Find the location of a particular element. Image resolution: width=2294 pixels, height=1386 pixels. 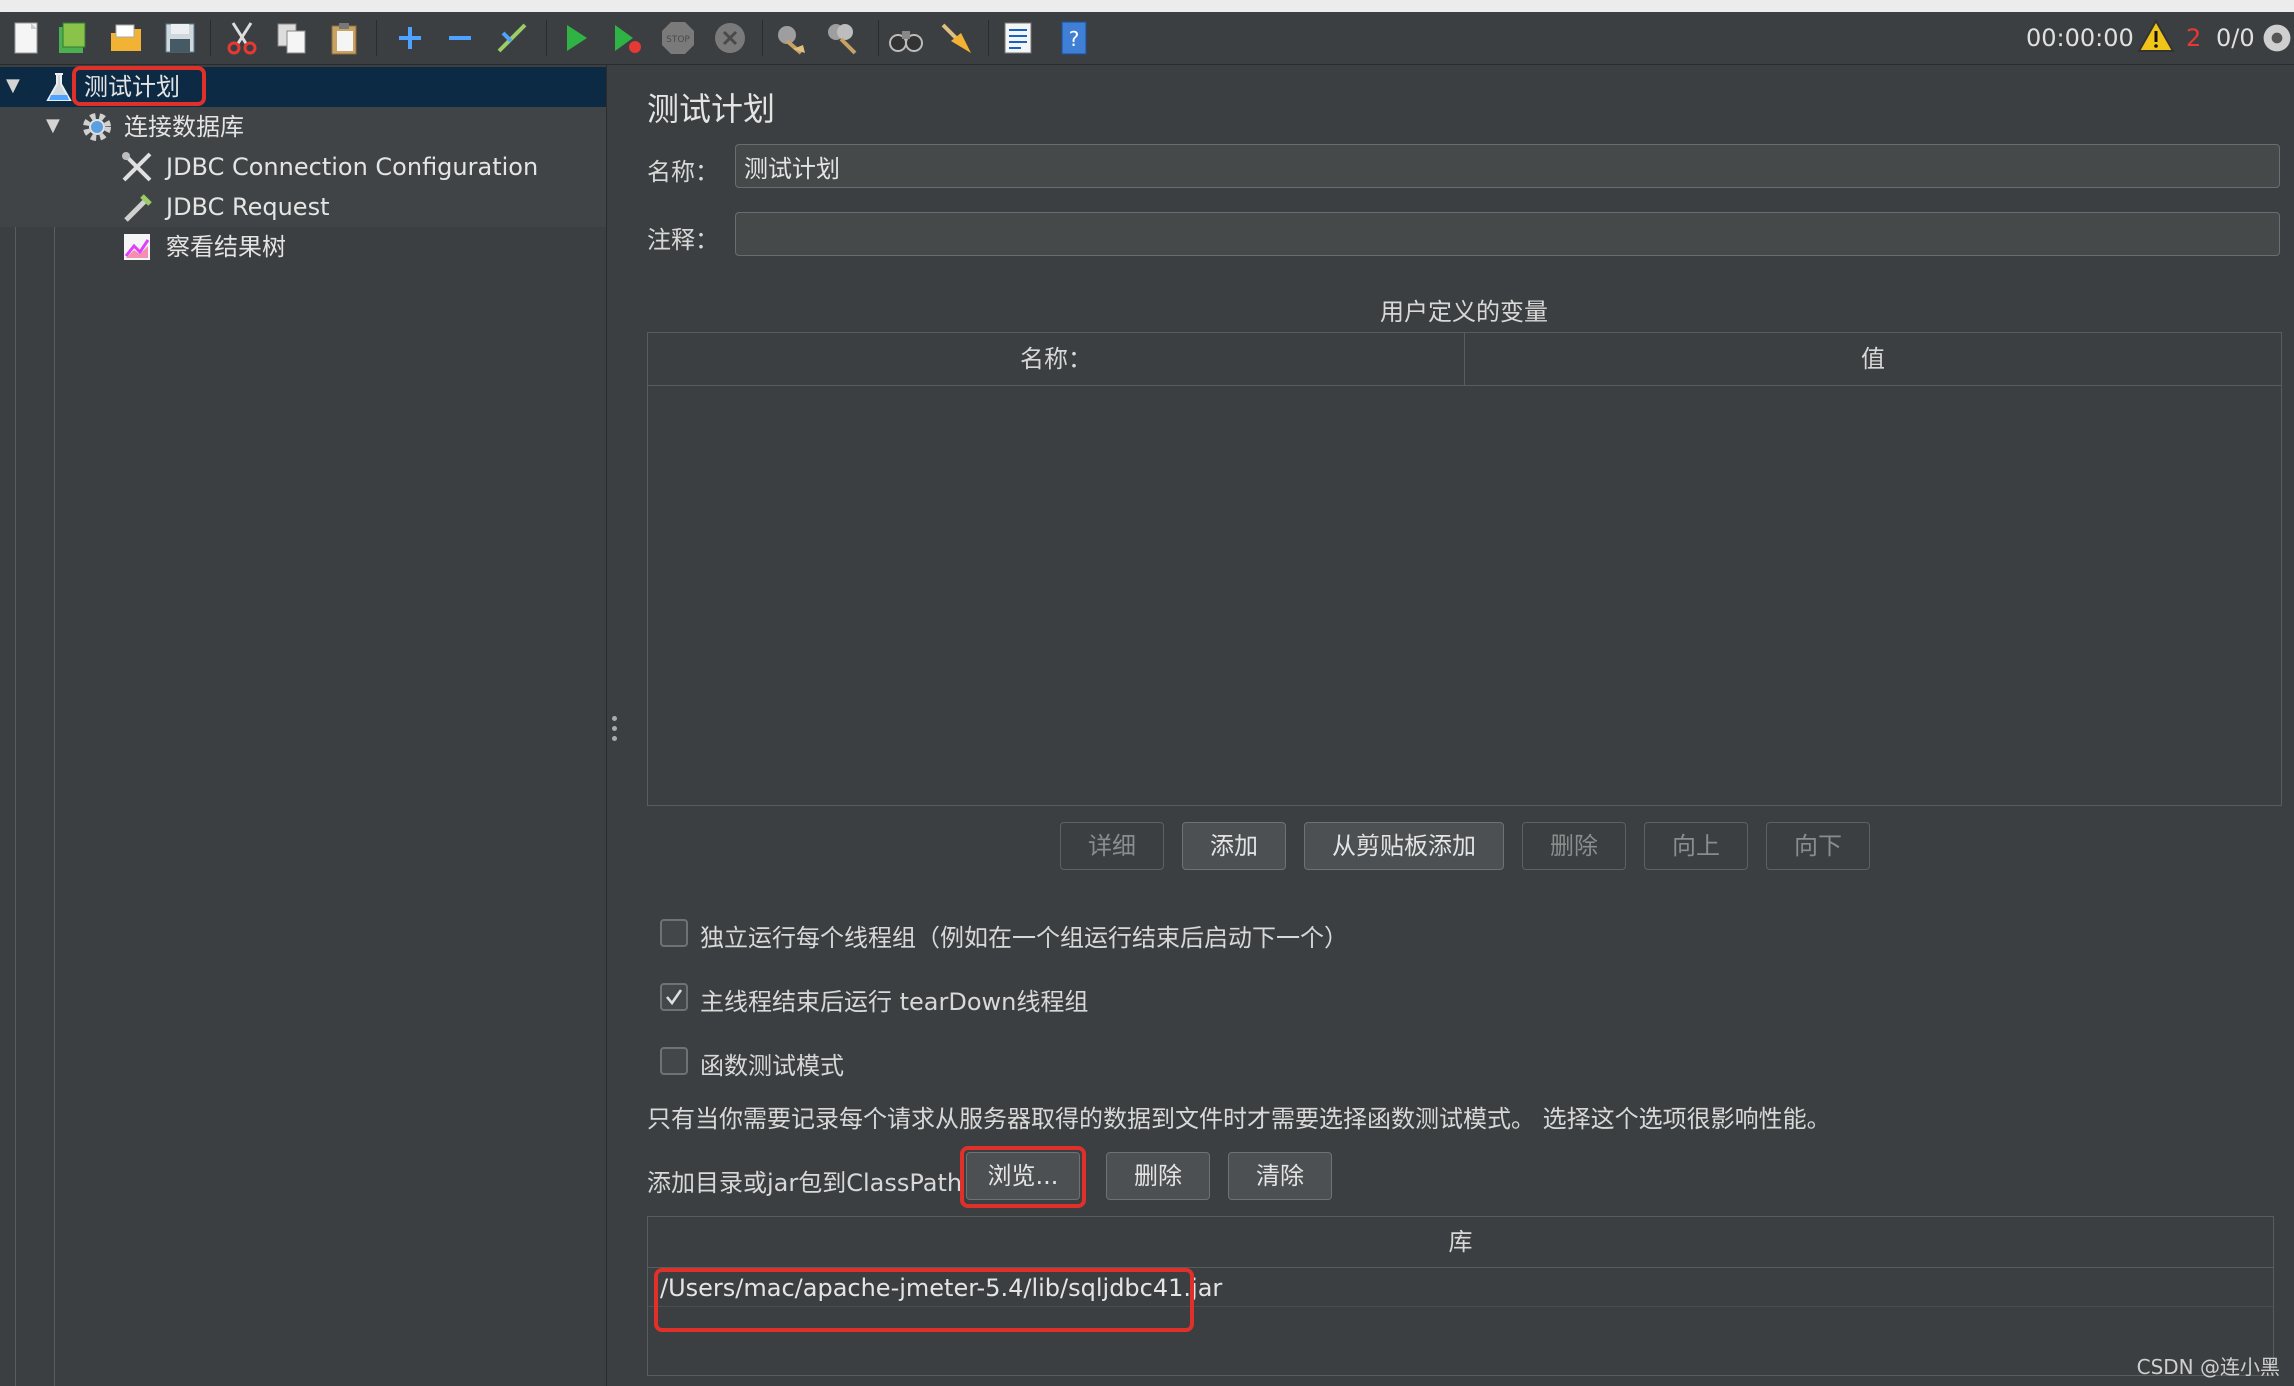

window-top-strip is located at coordinates (1147, 6).